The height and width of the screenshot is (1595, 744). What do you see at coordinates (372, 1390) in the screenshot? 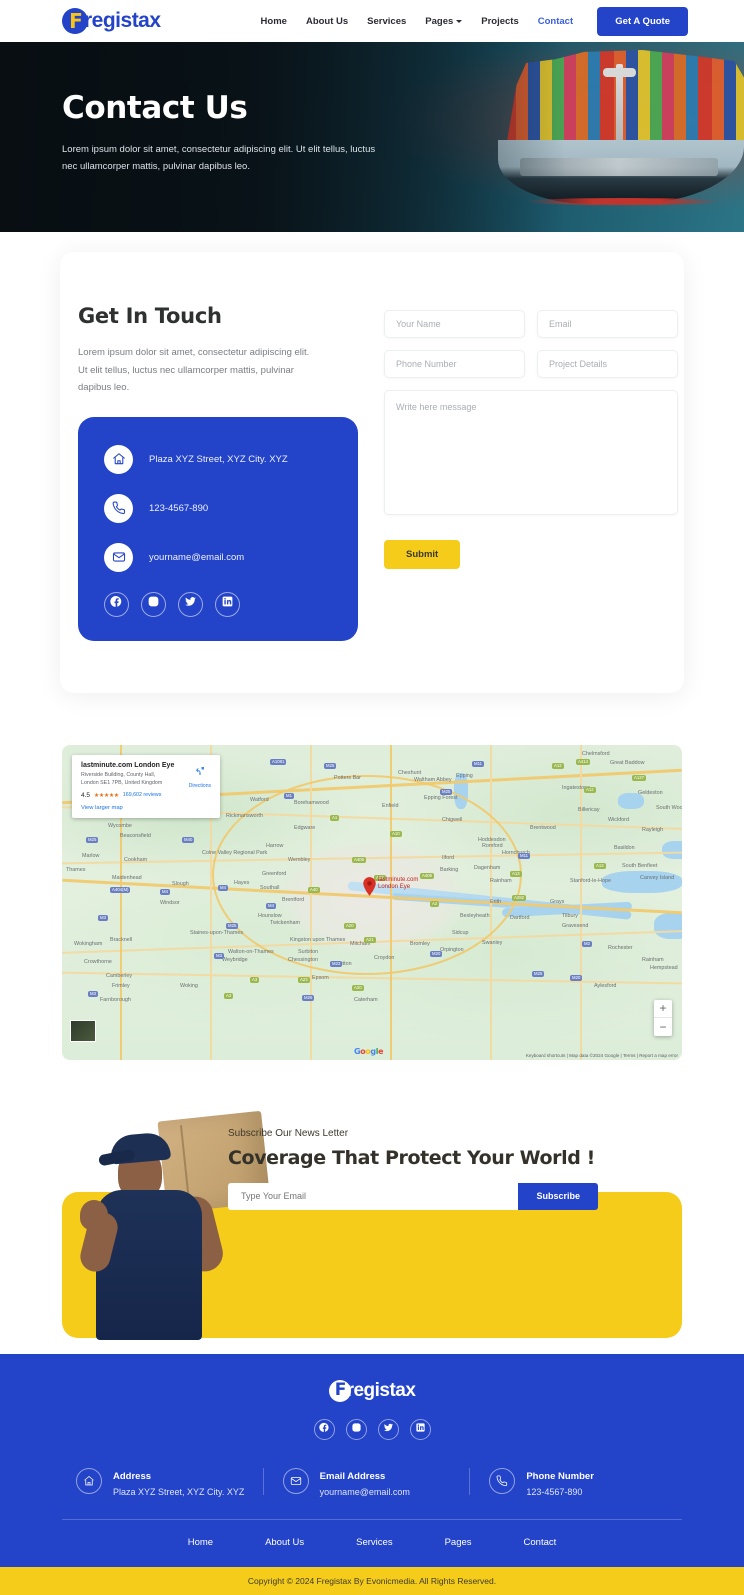
I see `footer-logo: F registax` at bounding box center [372, 1390].